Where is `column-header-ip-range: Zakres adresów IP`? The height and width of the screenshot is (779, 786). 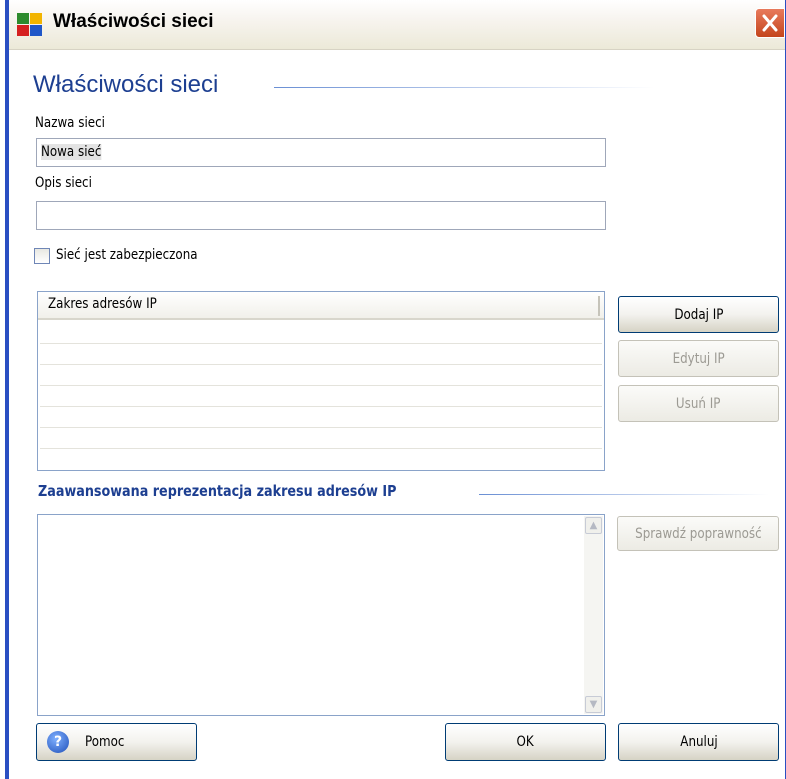 column-header-ip-range: Zakres adresów IP is located at coordinates (102, 304).